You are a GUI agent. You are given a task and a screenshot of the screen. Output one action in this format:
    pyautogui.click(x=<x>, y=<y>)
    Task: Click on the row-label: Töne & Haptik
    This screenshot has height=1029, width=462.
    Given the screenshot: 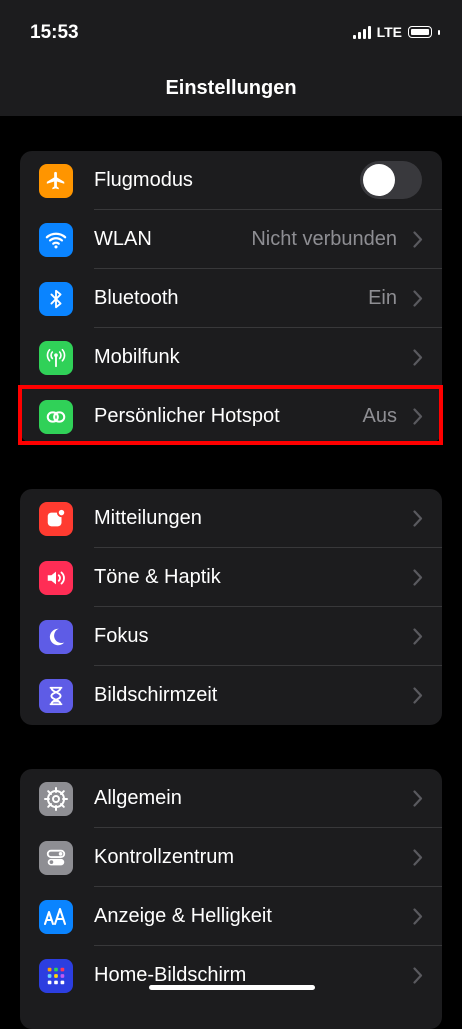 What is the action you would take?
    pyautogui.click(x=157, y=577)
    